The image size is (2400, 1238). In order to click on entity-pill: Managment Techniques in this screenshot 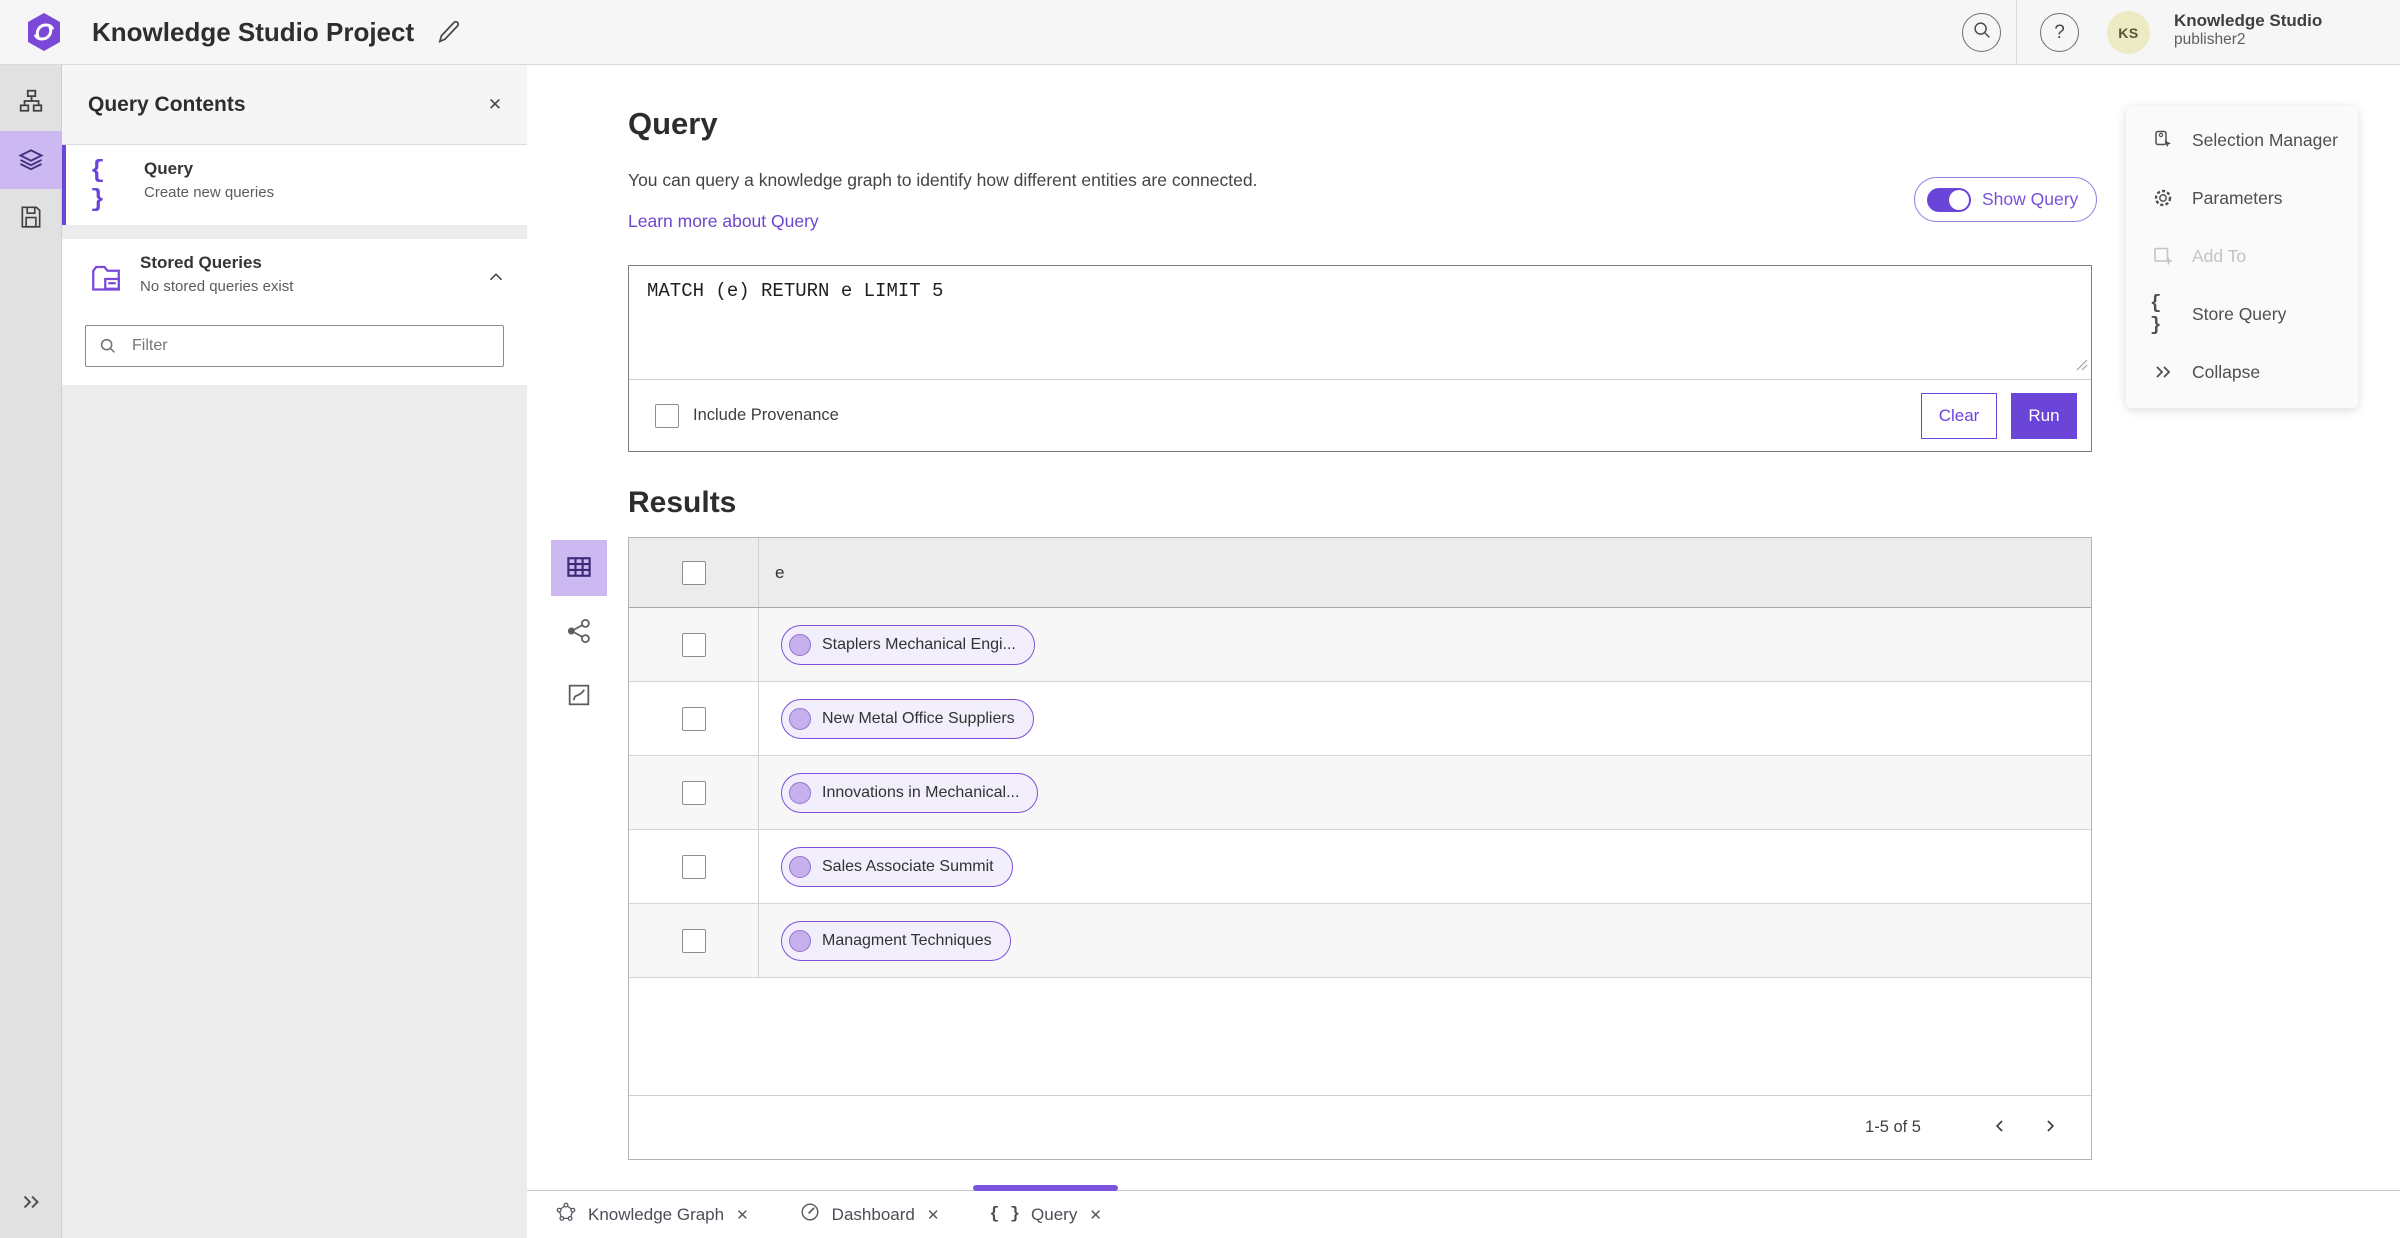, I will do `click(896, 940)`.